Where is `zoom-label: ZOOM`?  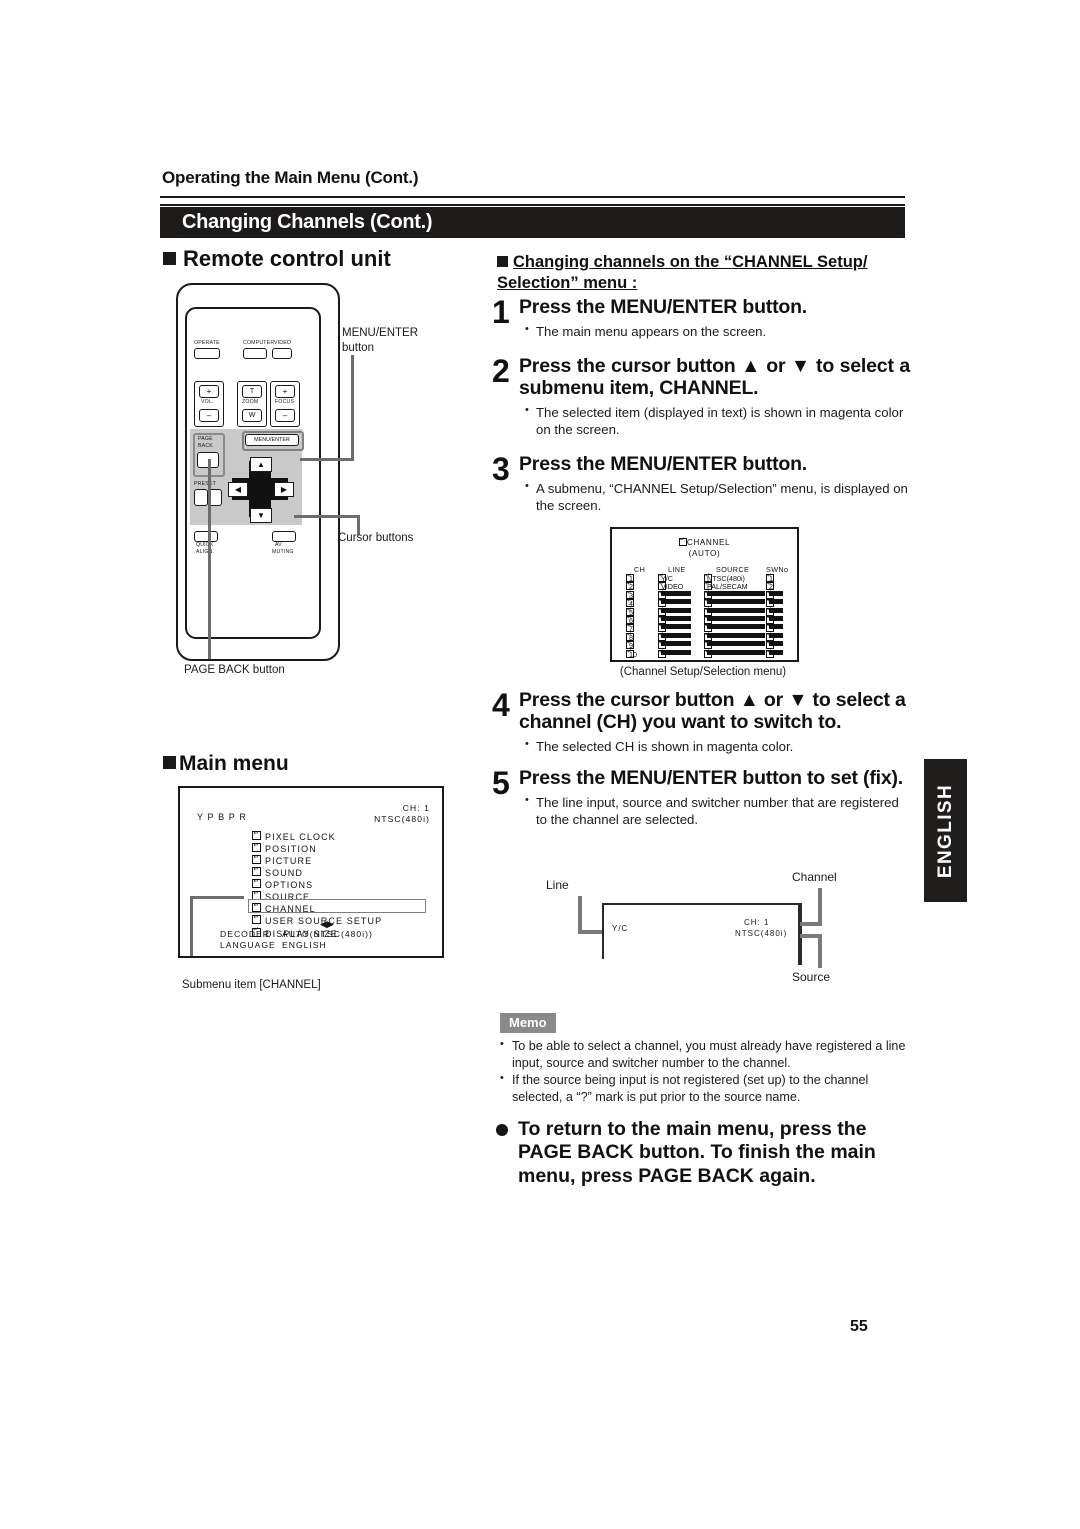
zoom-label: ZOOM is located at coordinates (250, 402).